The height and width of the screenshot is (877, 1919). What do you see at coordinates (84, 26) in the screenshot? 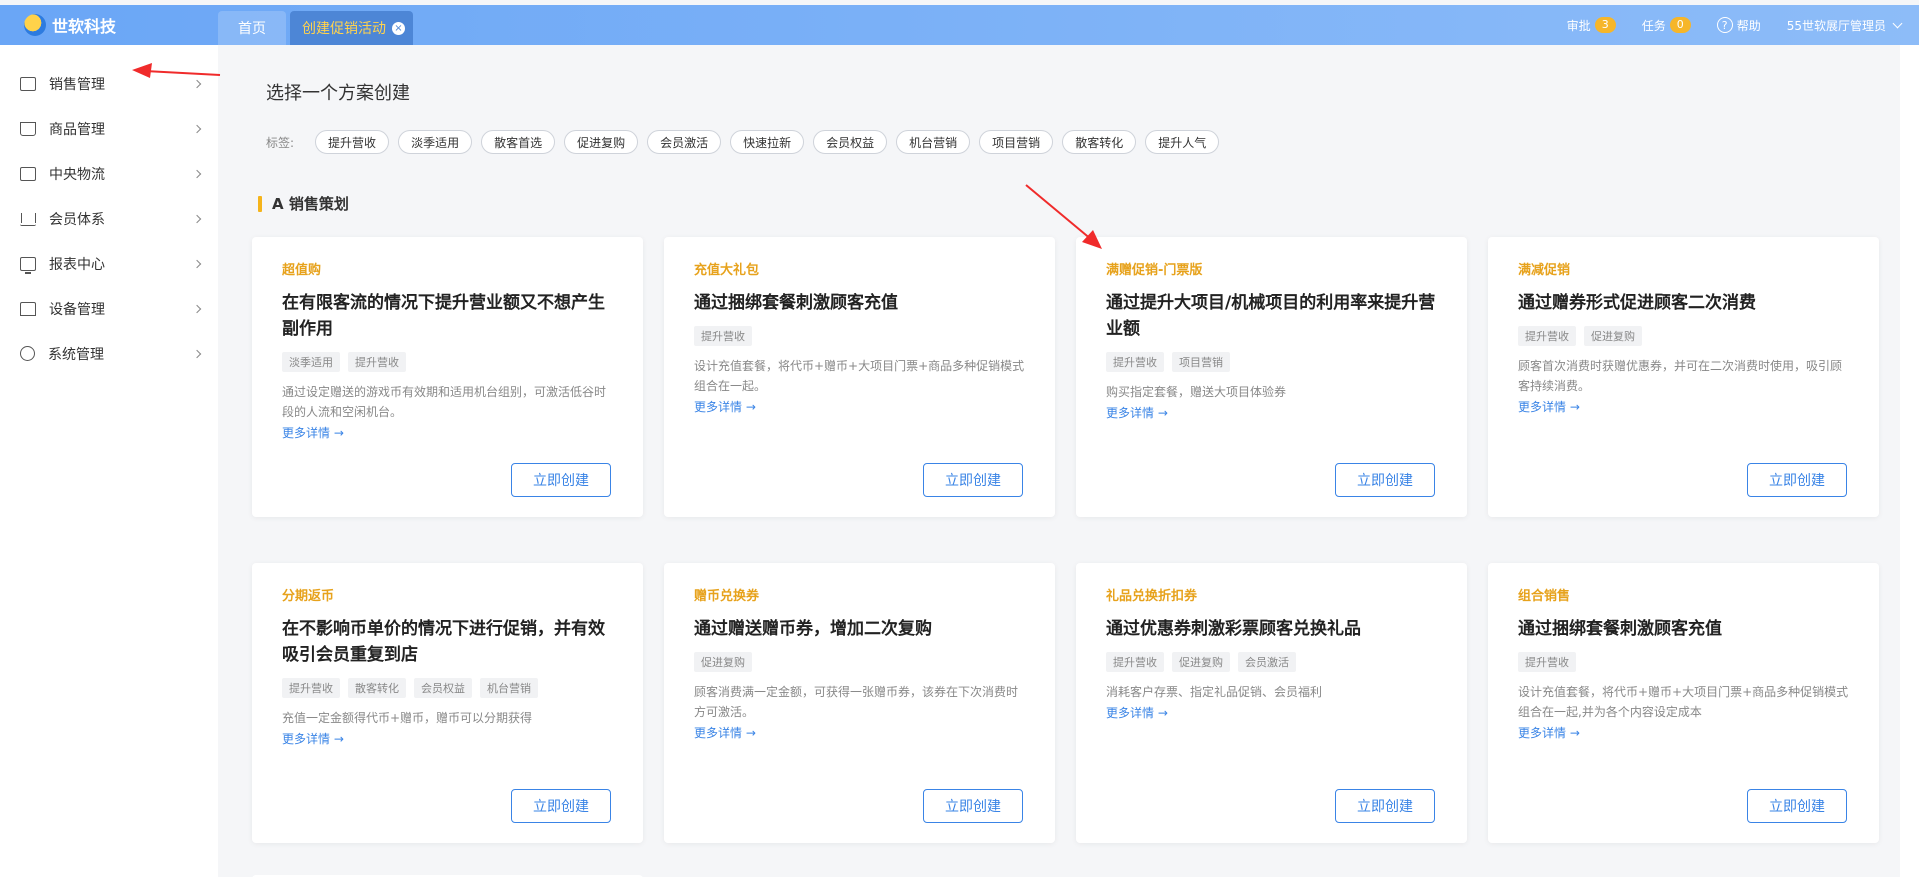
I see `brand-name: 世软科技` at bounding box center [84, 26].